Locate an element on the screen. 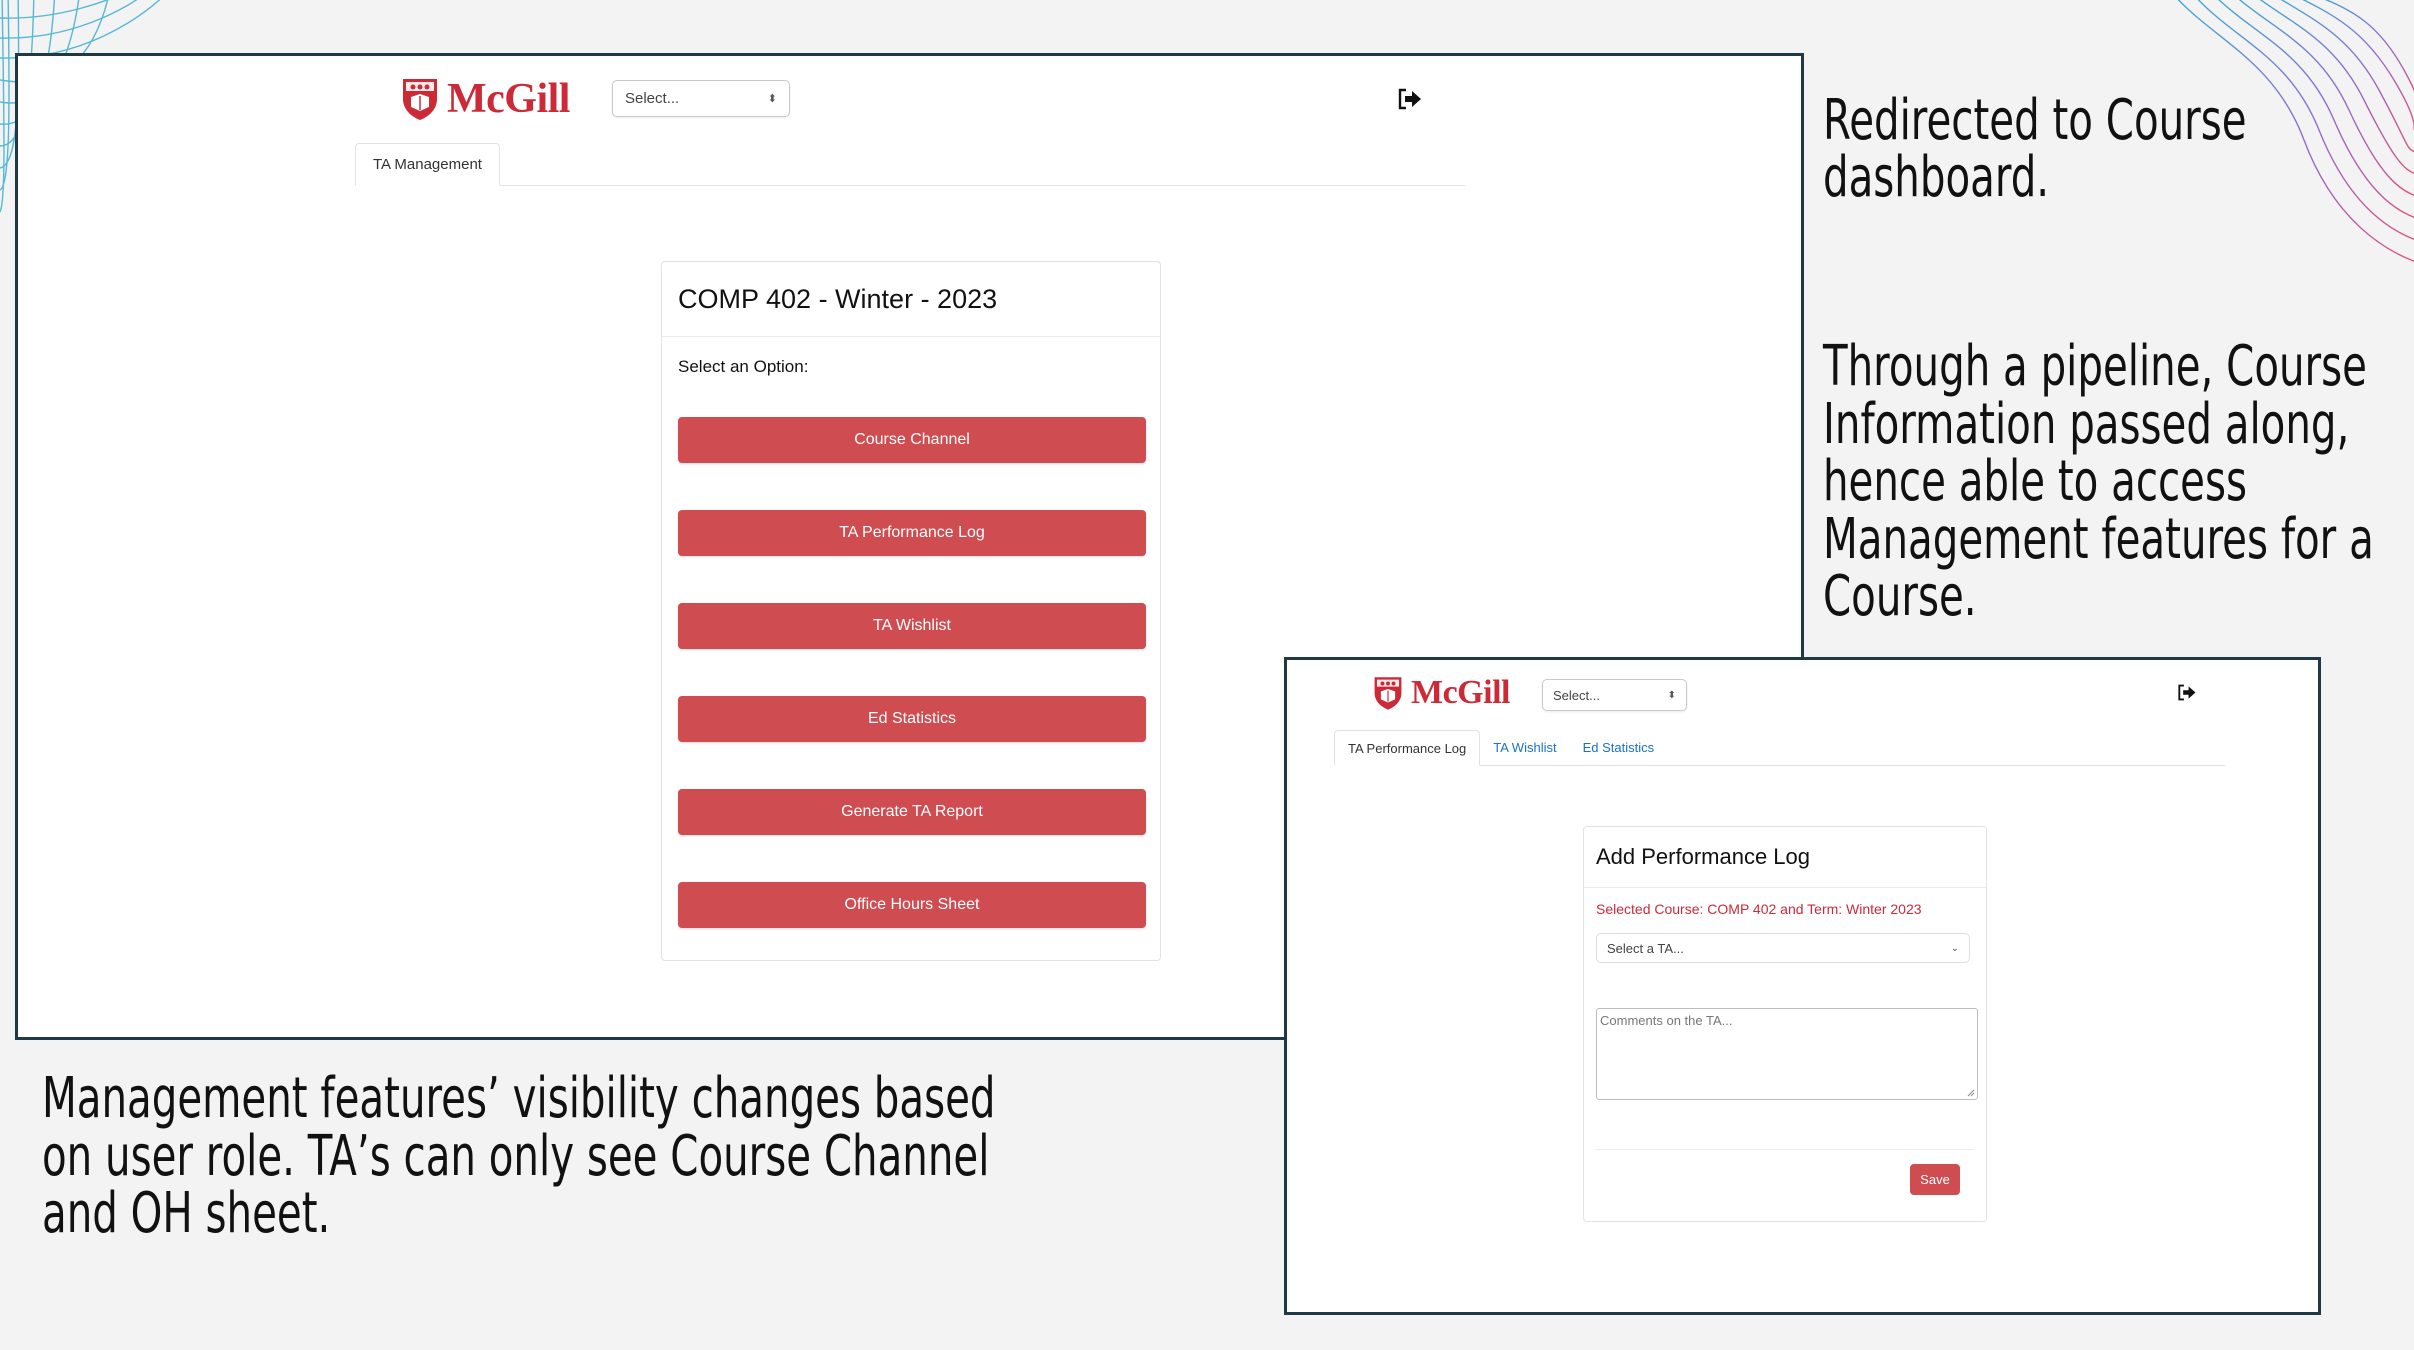  tab-ed-statistics: Ed Statistics is located at coordinates (1619, 747).